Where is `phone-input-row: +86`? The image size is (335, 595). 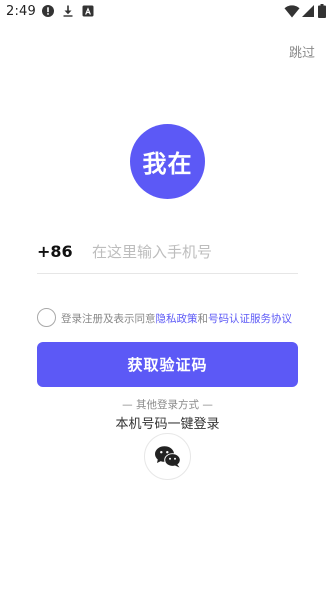 phone-input-row: +86 is located at coordinates (167, 255).